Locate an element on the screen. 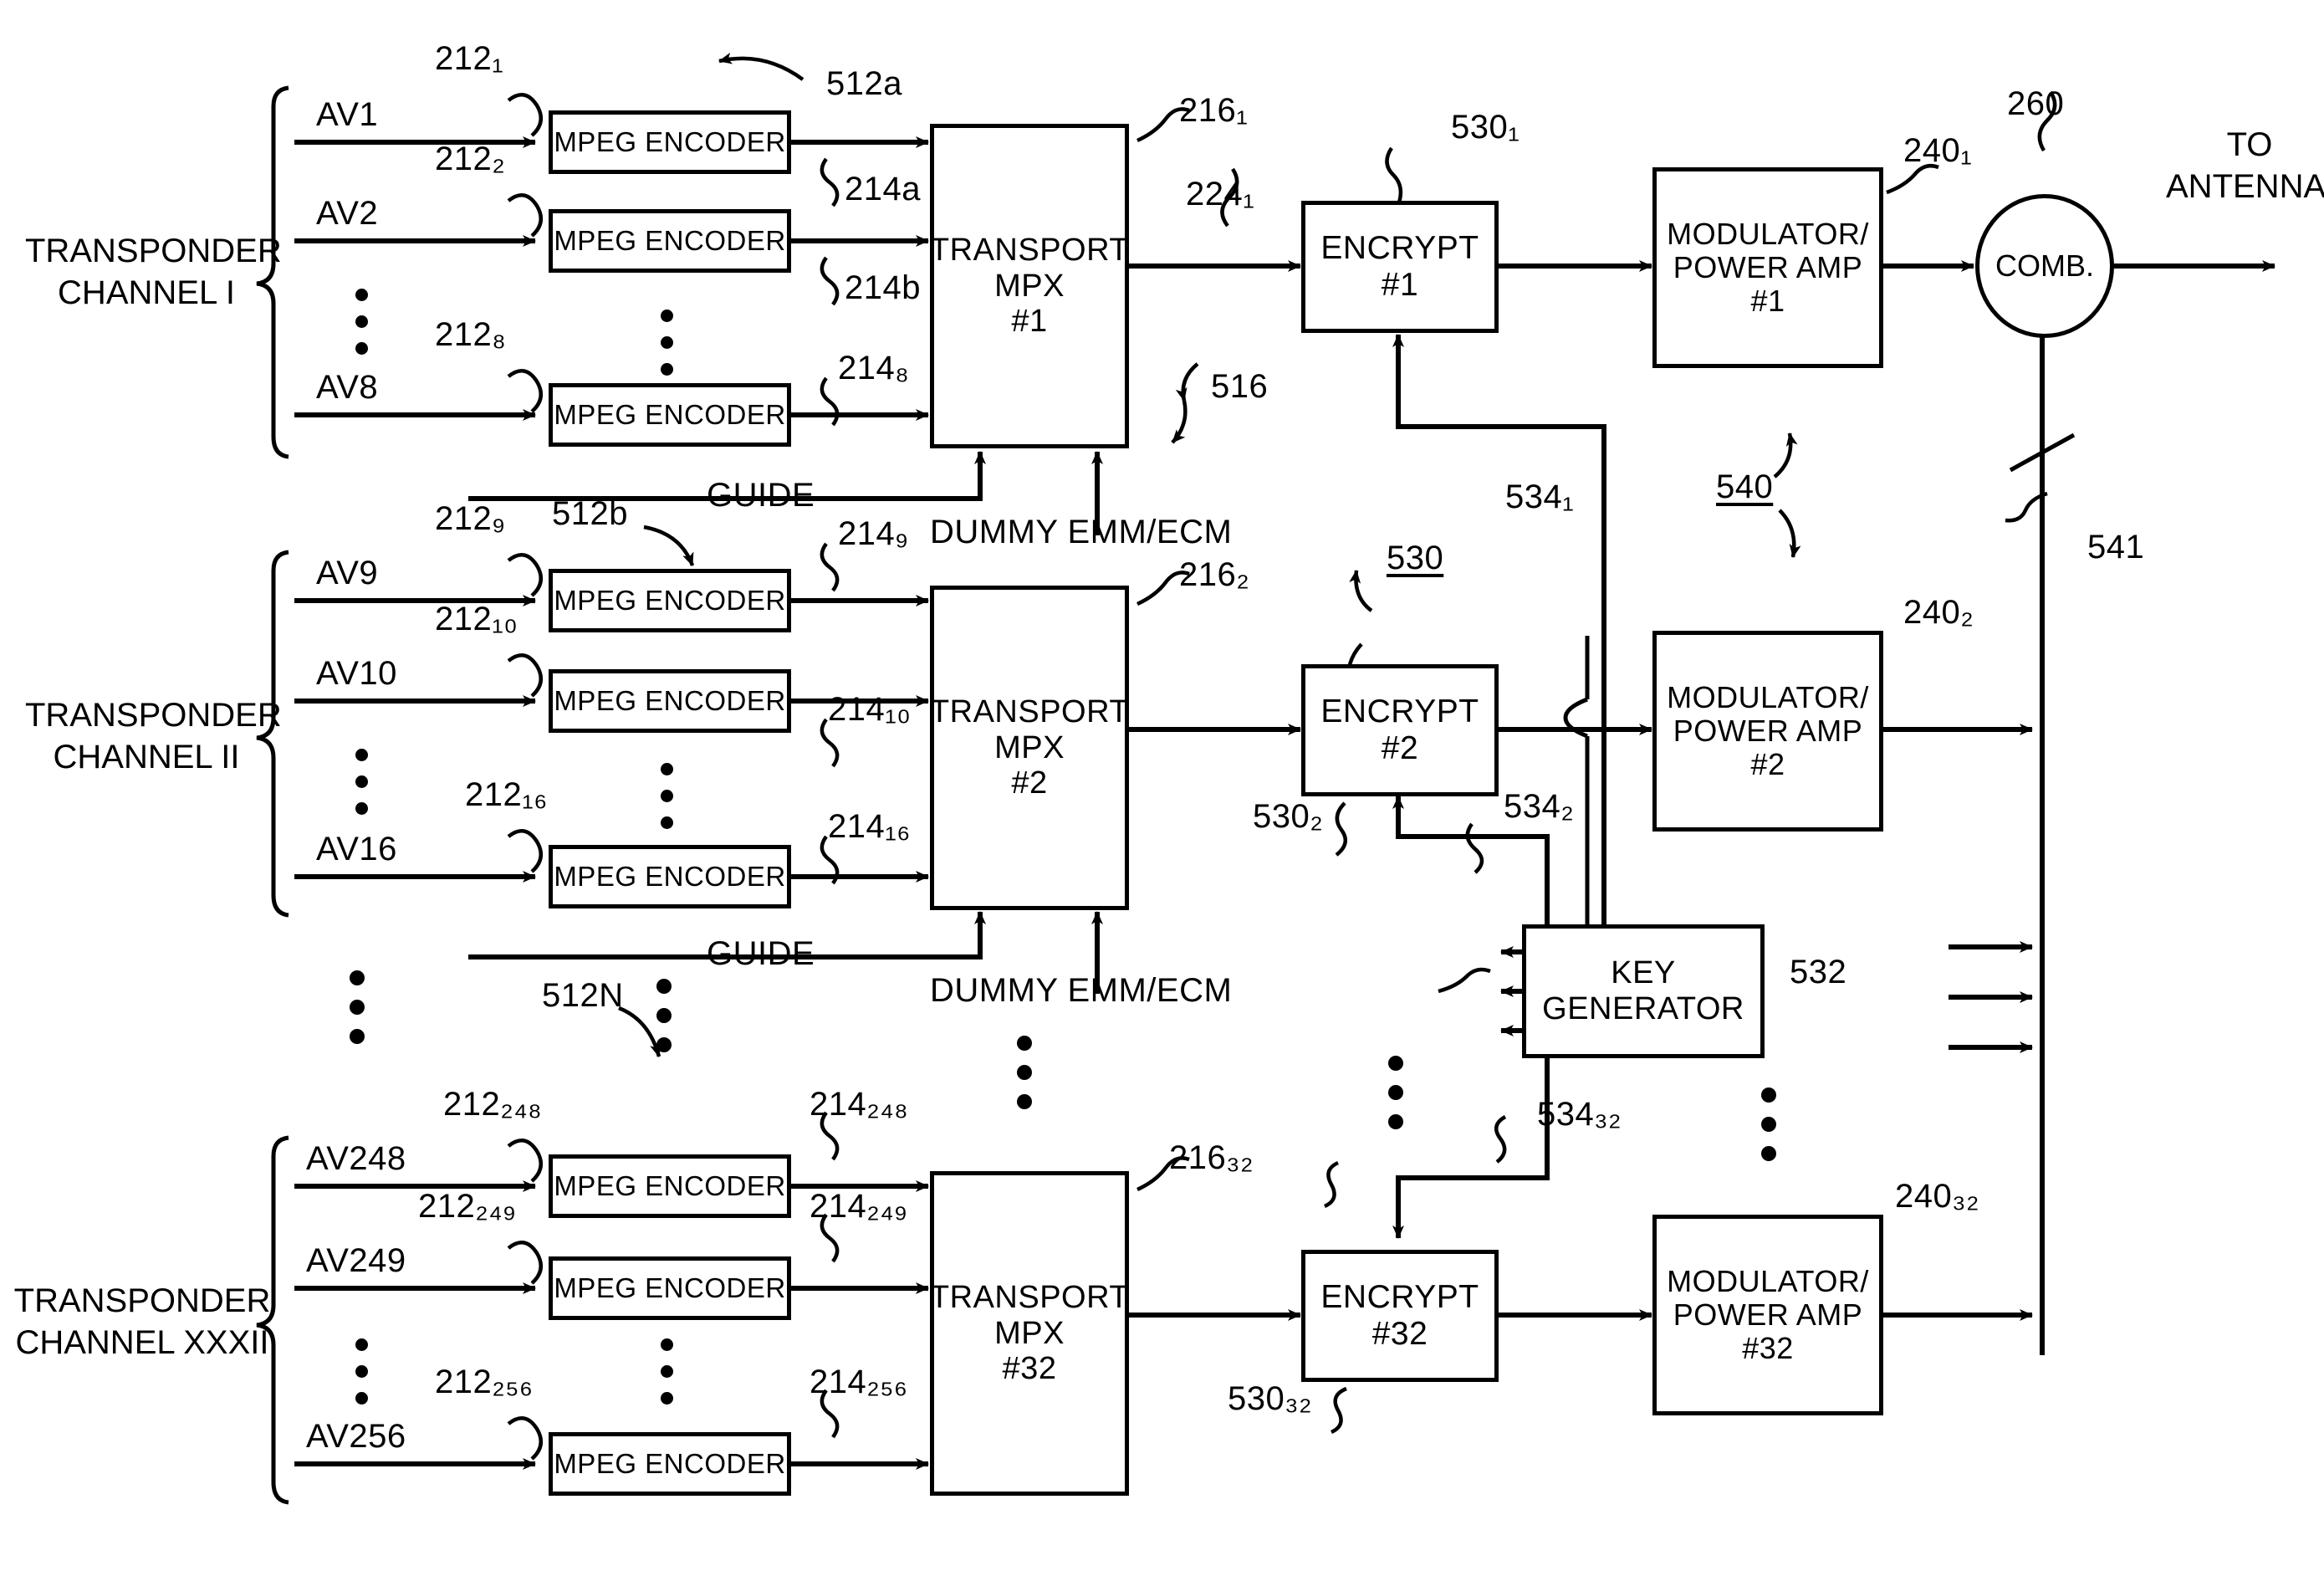 This screenshot has height=1571, width=2324. antenna-output-line1: TO is located at coordinates (2249, 144).